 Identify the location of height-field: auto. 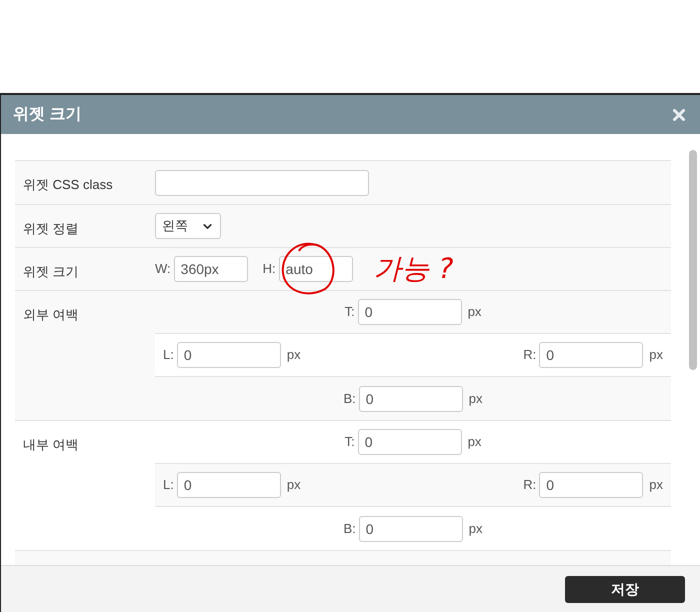
(315, 269).